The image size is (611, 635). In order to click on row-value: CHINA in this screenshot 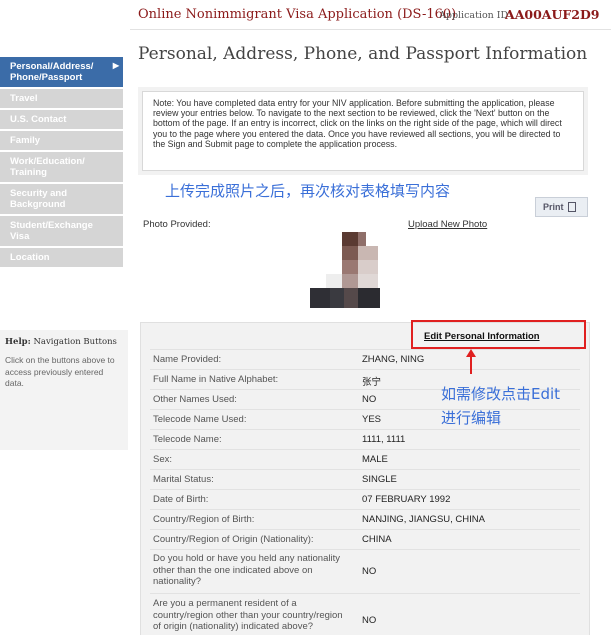, I will do `click(377, 539)`.